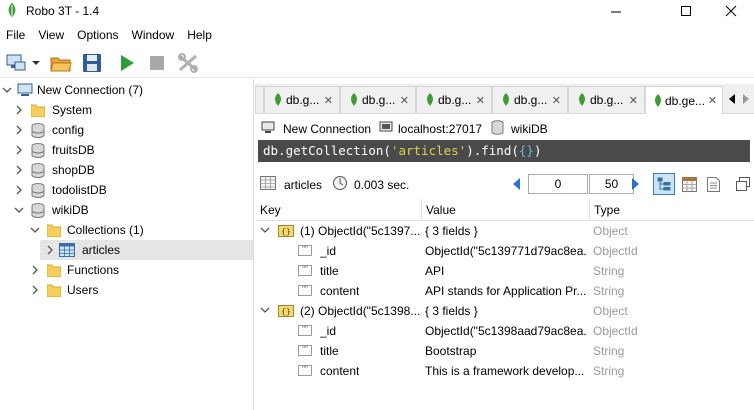 Image resolution: width=754 pixels, height=410 pixels. I want to click on dropdown-icon, so click(36, 63).